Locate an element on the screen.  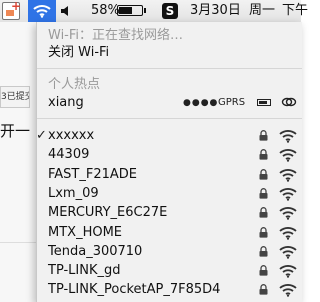
network-name: Tenda_300710 is located at coordinates (95, 251).